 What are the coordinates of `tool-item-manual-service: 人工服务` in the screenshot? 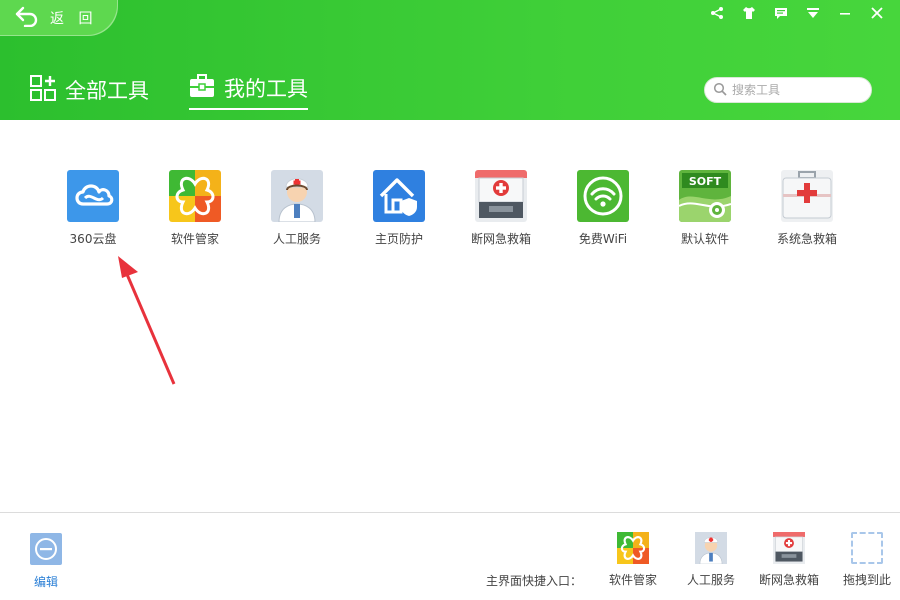 It's located at (297, 208).